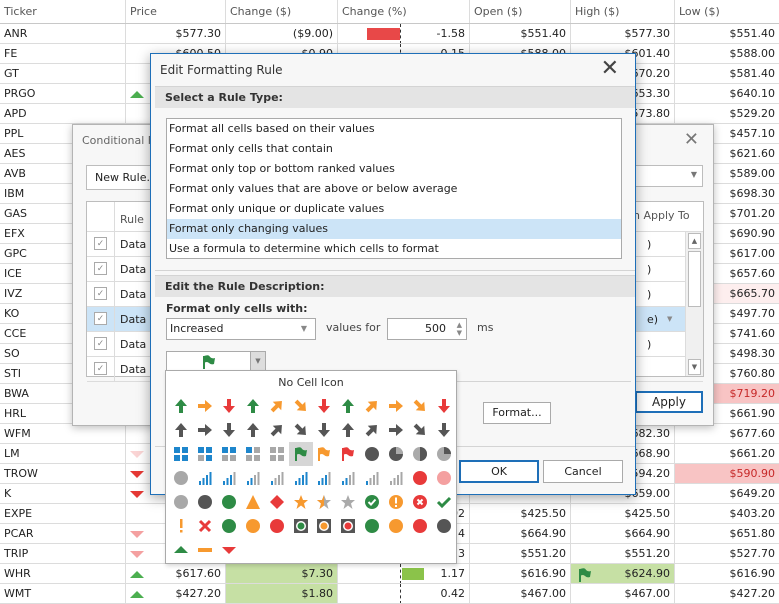  Describe the element at coordinates (253, 502) in the screenshot. I see `triangle-orange-icon` at that location.